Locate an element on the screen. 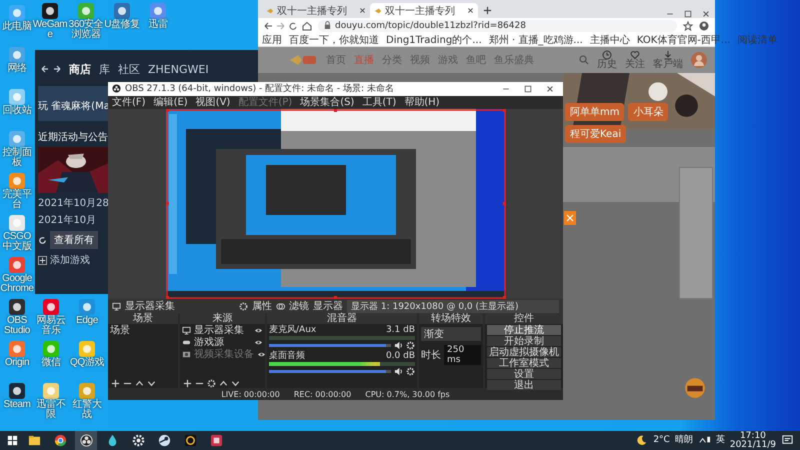  navigation-icon is located at coordinates (288, 25).